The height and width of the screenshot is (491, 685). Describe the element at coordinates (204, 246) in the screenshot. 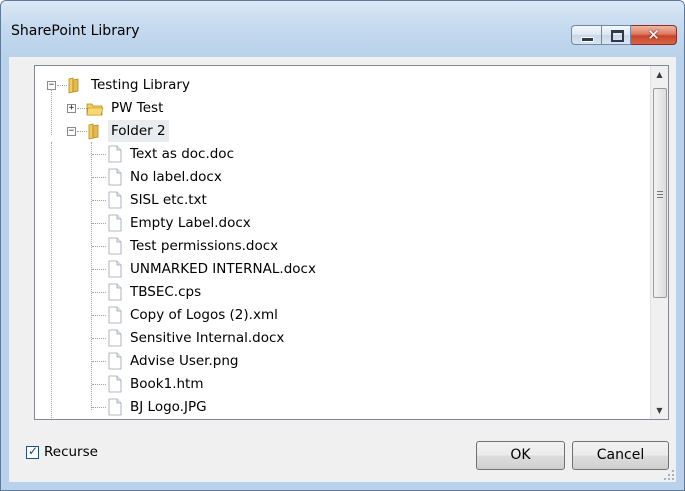

I see `tree-node-label: Test permissions.docx` at that location.